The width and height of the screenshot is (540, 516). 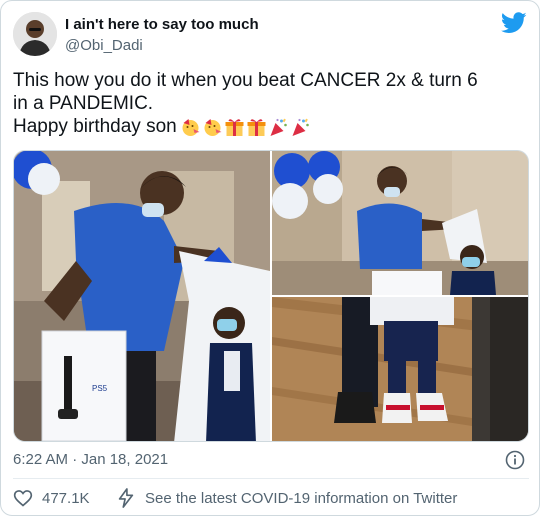 I want to click on info-icon, so click(x=515, y=460).